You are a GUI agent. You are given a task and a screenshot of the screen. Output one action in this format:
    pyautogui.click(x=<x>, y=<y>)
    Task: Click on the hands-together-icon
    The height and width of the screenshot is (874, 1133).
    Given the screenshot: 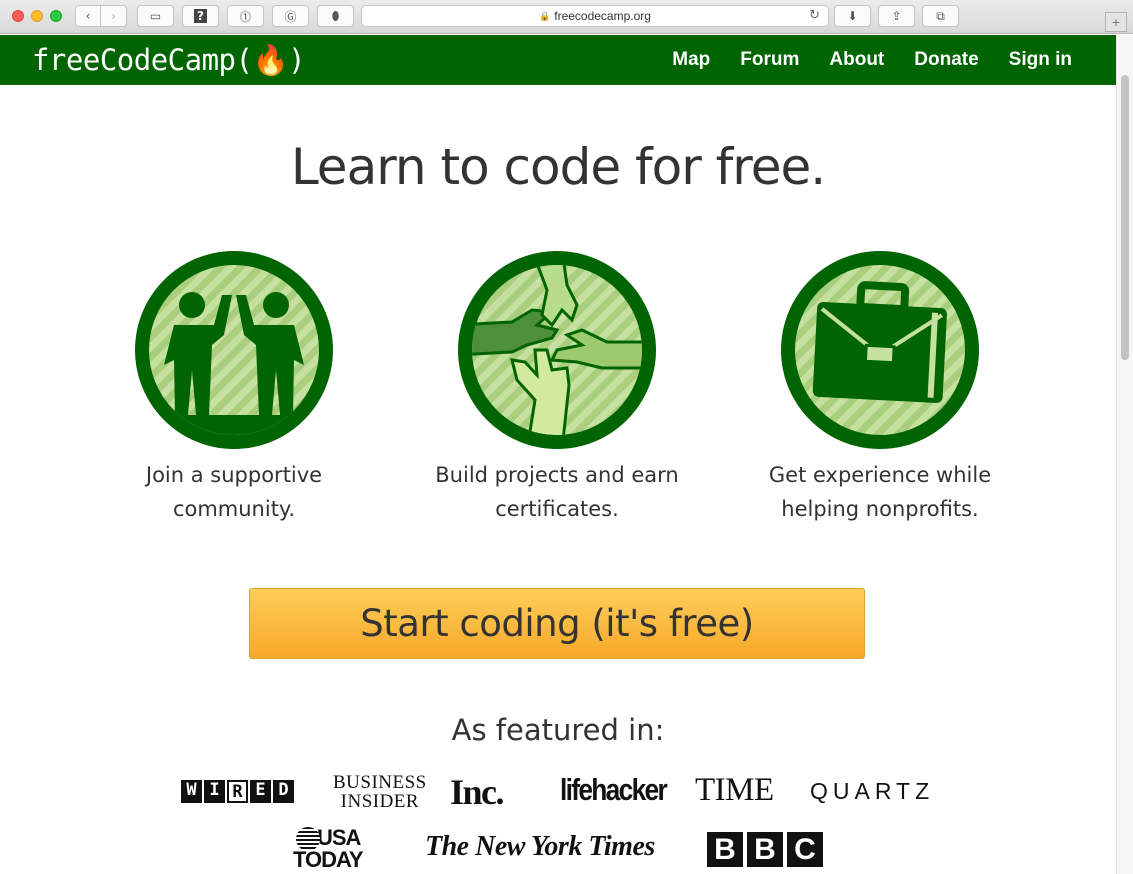 What is the action you would take?
    pyautogui.click(x=557, y=350)
    